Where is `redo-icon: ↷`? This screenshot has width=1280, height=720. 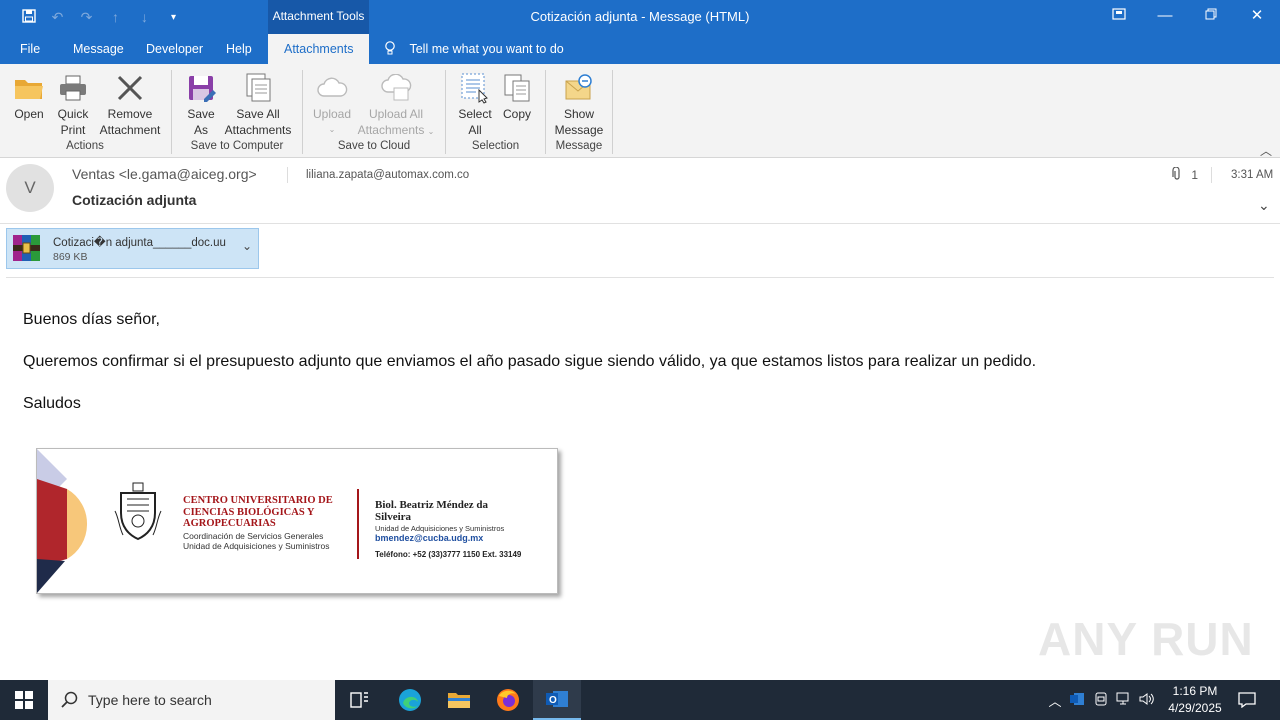
redo-icon: ↷ is located at coordinates (86, 17).